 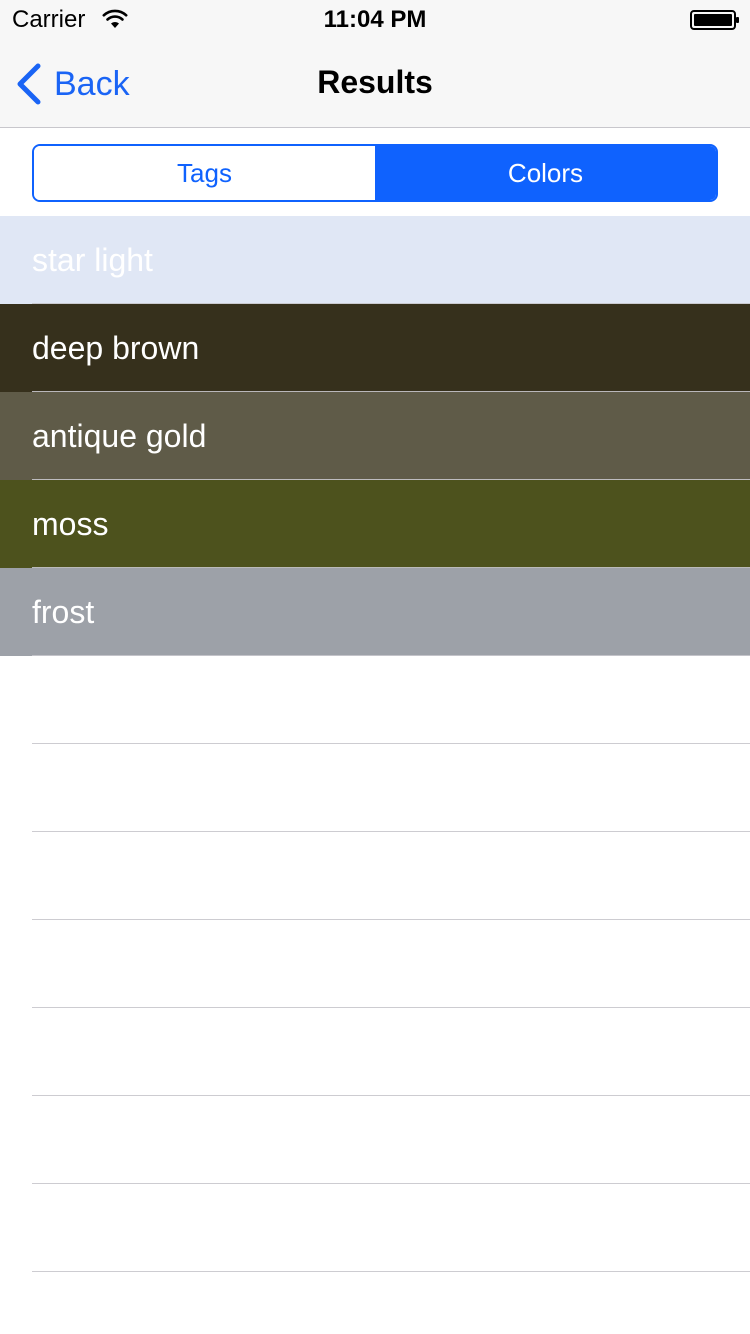 I want to click on color-row: antique gold, so click(x=375, y=436).